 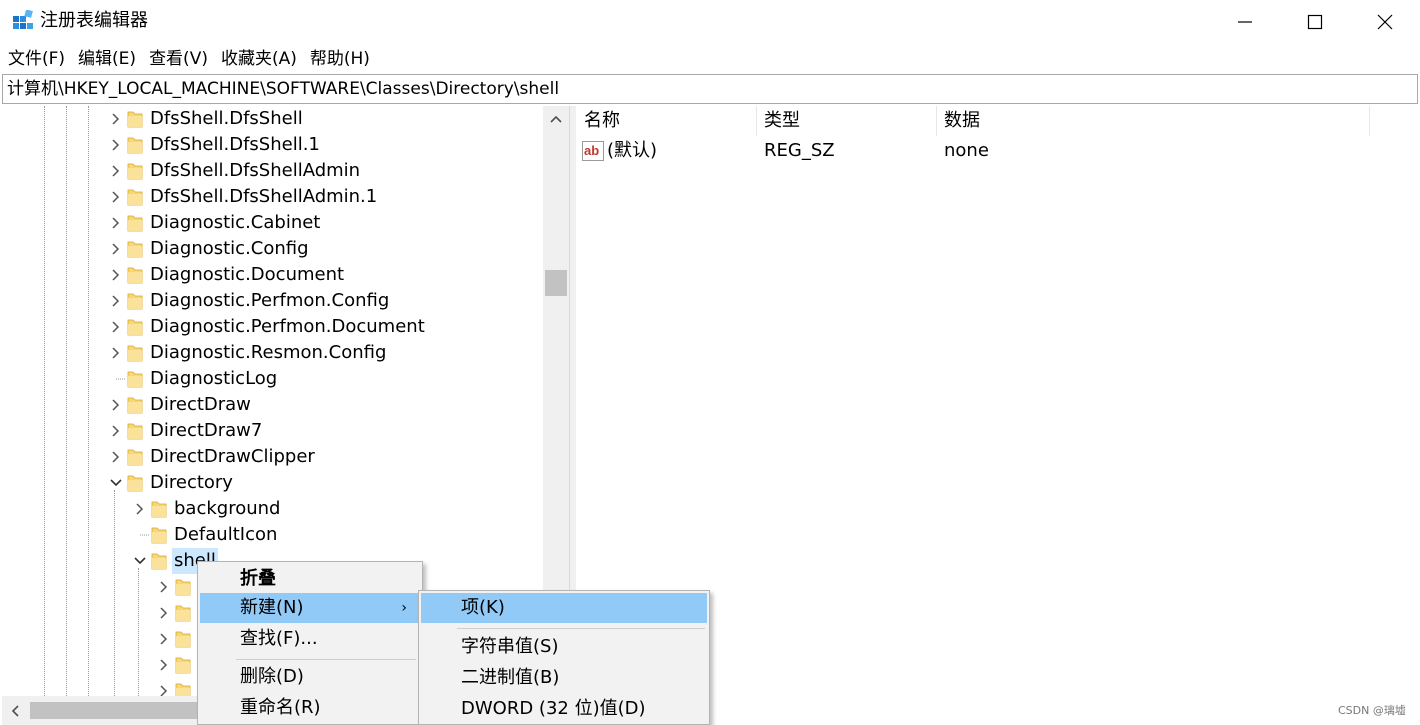 What do you see at coordinates (266, 327) in the screenshot?
I see `tree-item: Diagnostic.Perfmon.Document` at bounding box center [266, 327].